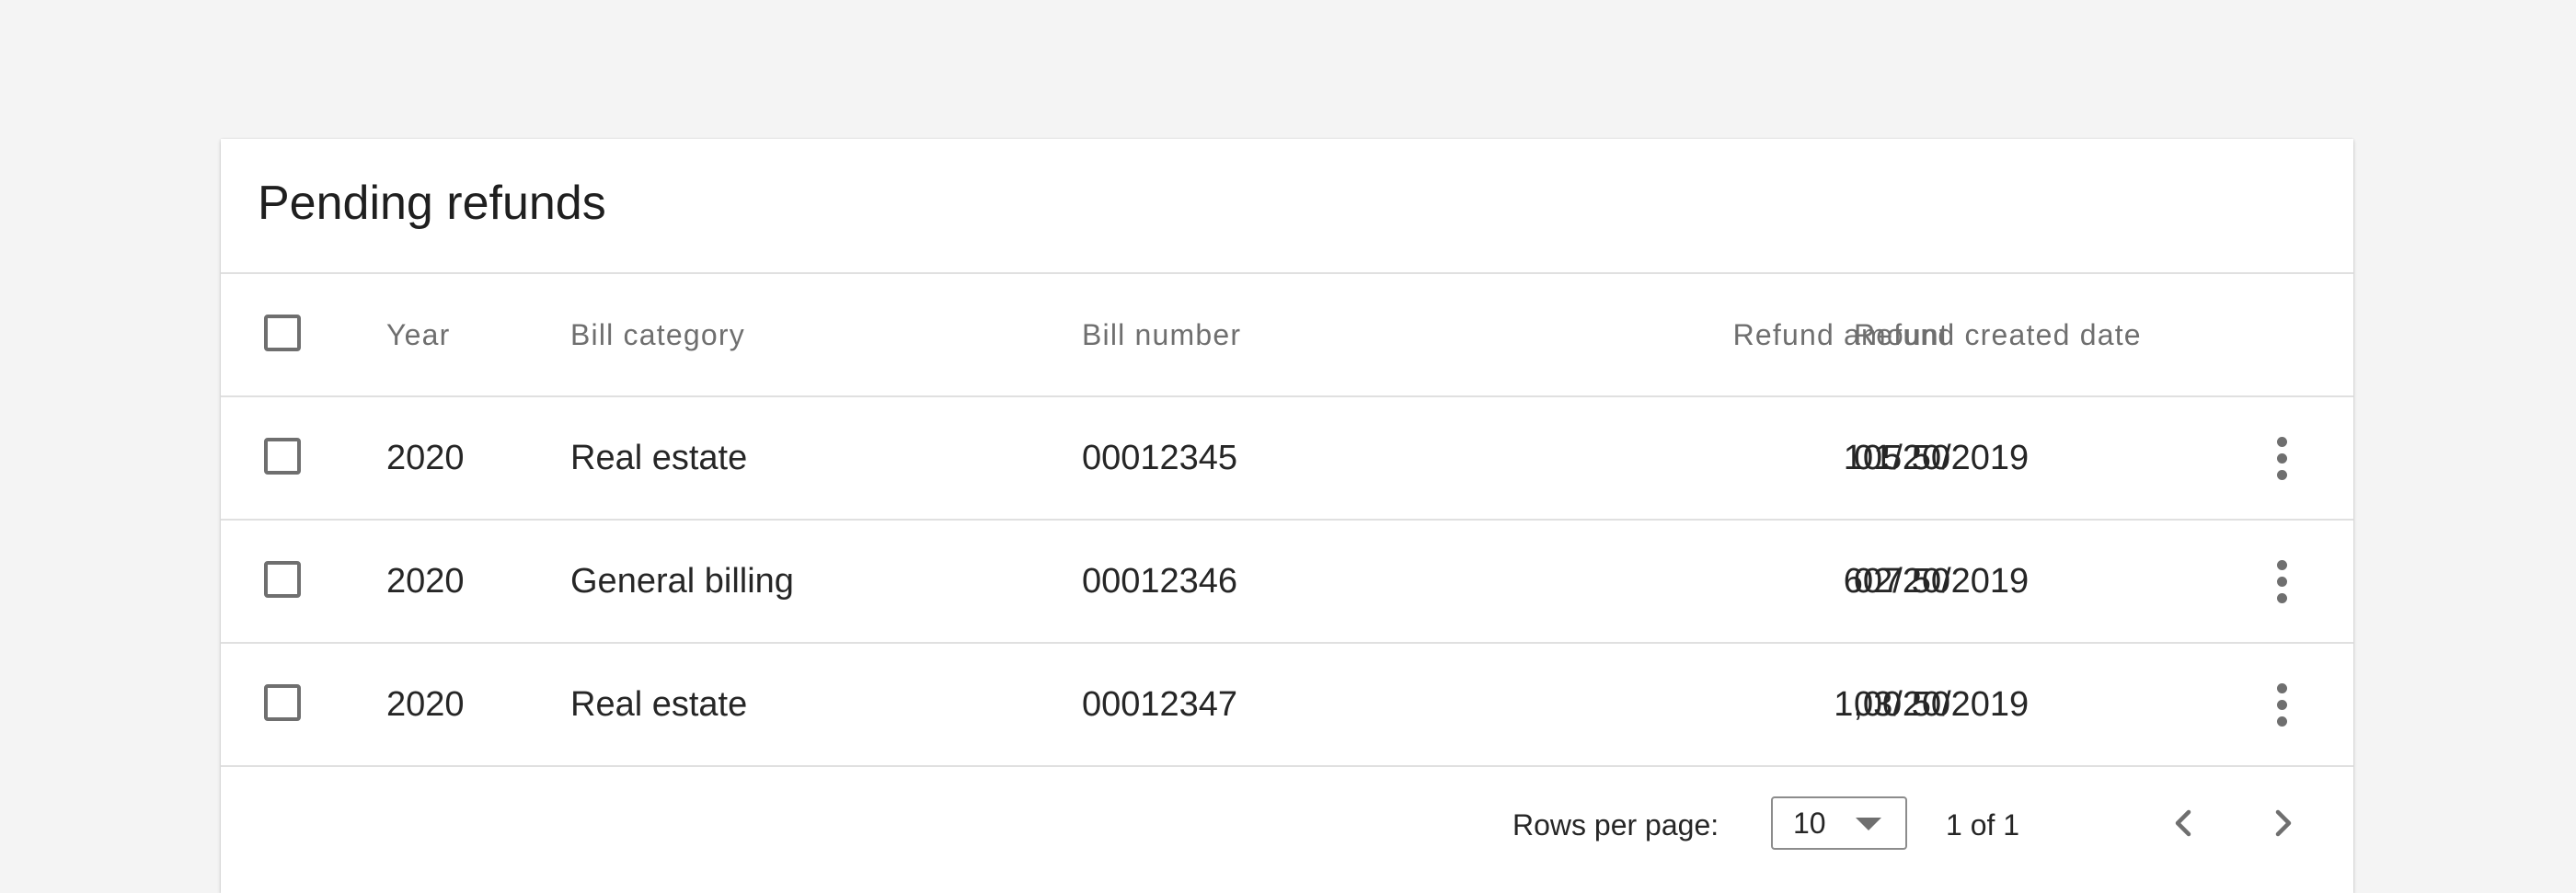 The image size is (2576, 893). I want to click on cell-refund-created-date: 03/20/2019, so click(1942, 704).